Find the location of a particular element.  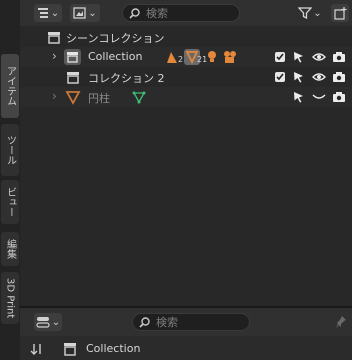

cylinder-label: 円柱 is located at coordinates (99, 98).